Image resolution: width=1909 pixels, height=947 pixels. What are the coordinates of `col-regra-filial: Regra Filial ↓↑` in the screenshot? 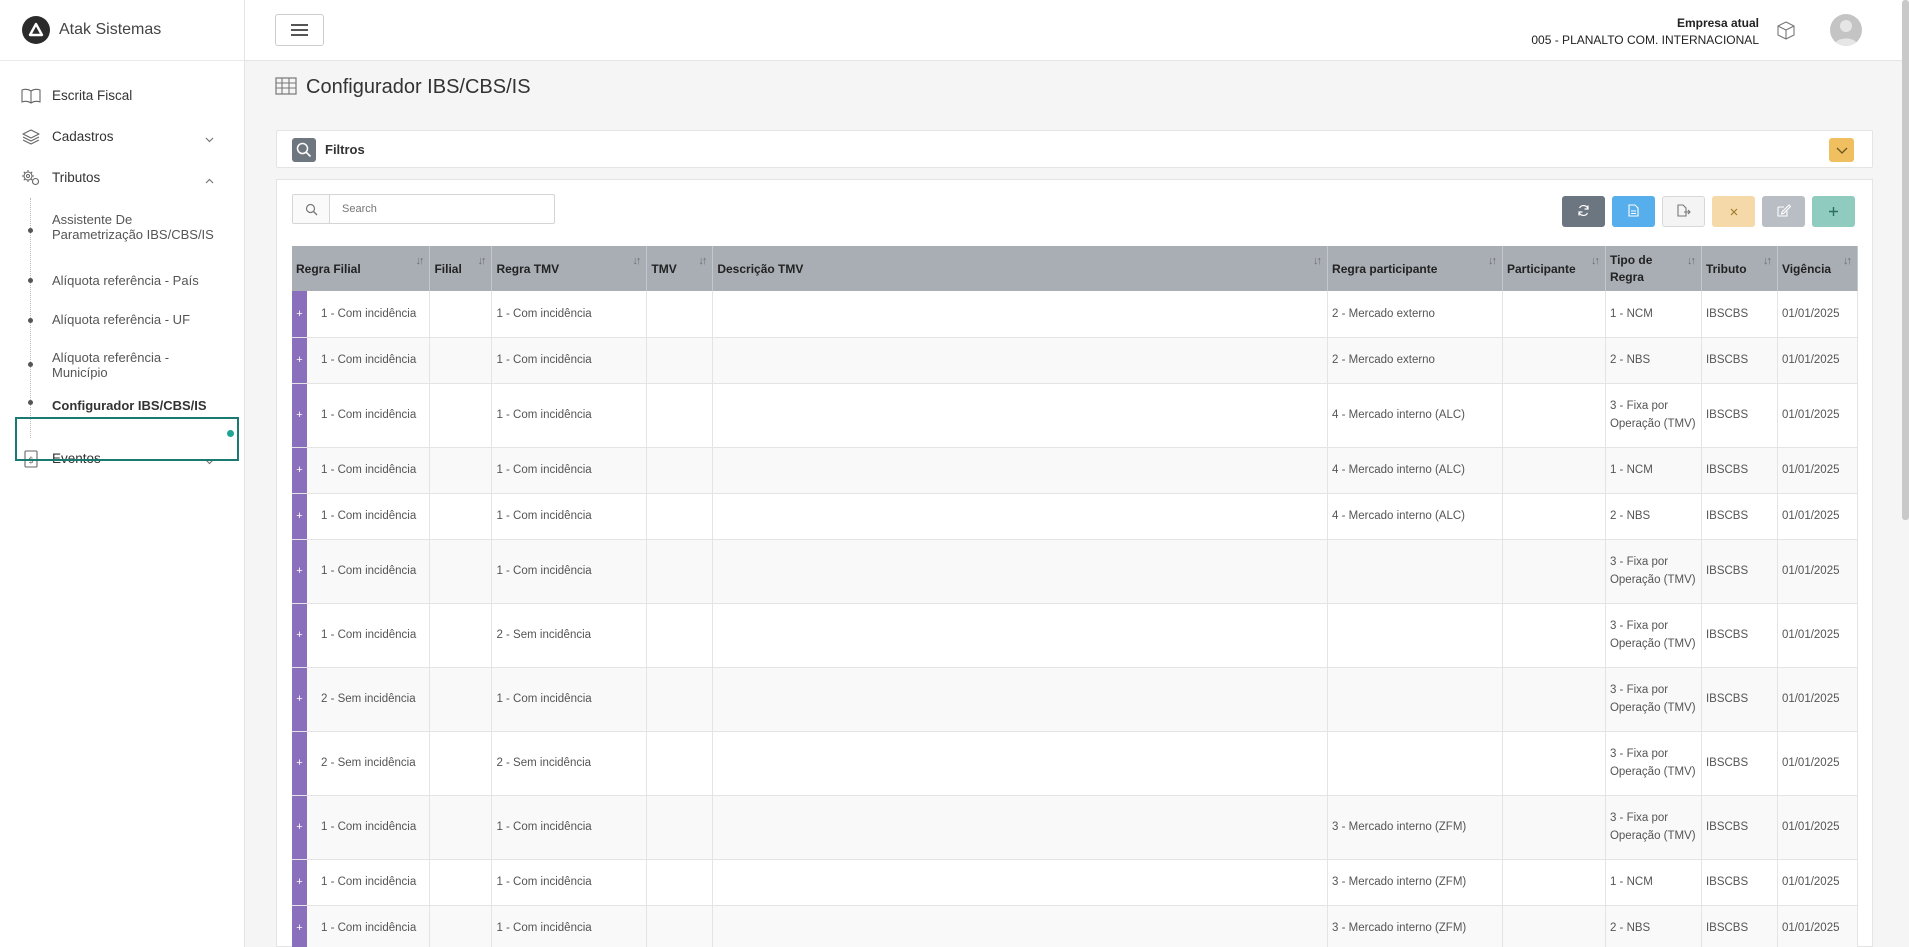 It's located at (361, 268).